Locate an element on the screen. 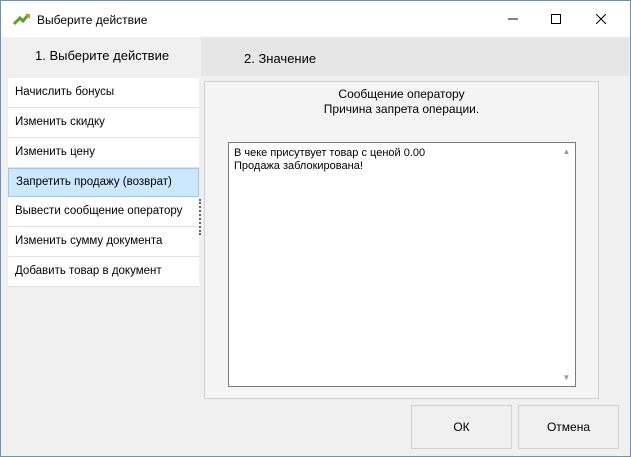 This screenshot has width=631, height=457. scroll-up-icon: ▲ is located at coordinates (566, 151).